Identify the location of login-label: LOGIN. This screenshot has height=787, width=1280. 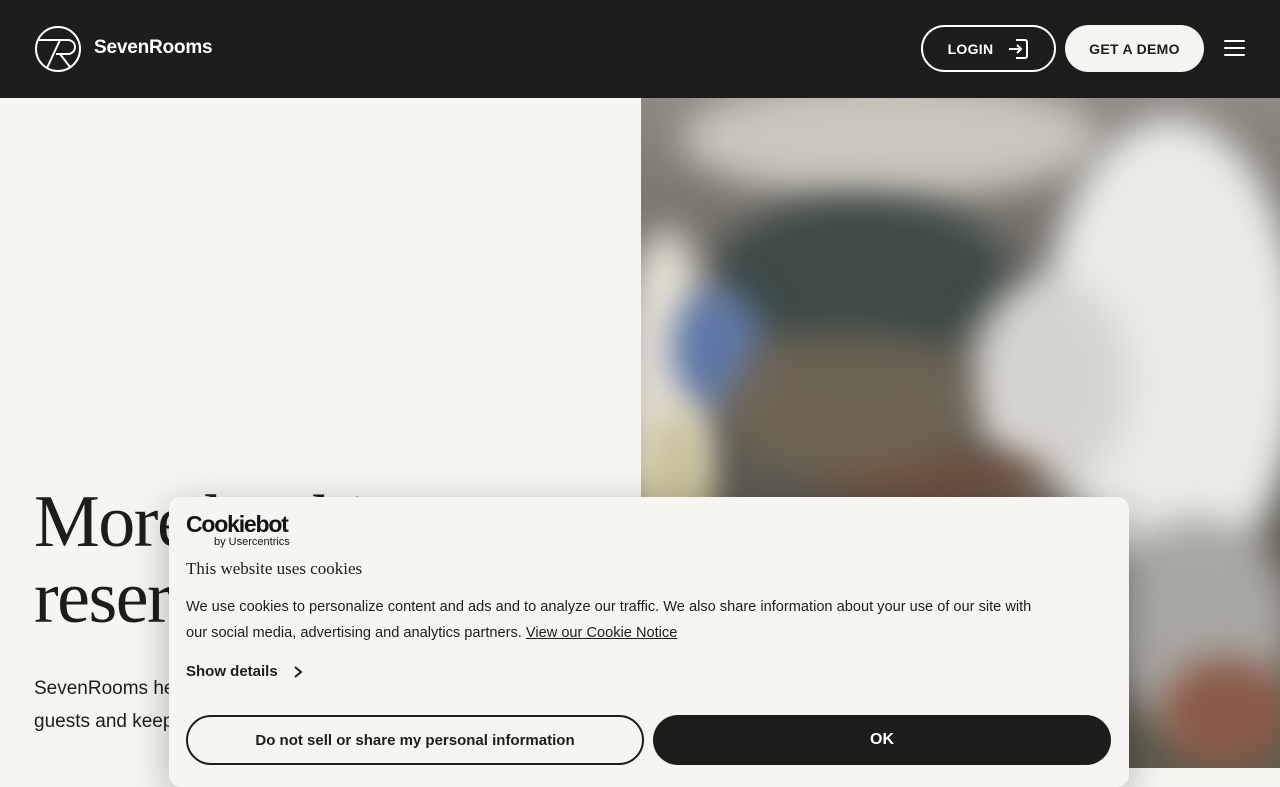
(970, 48).